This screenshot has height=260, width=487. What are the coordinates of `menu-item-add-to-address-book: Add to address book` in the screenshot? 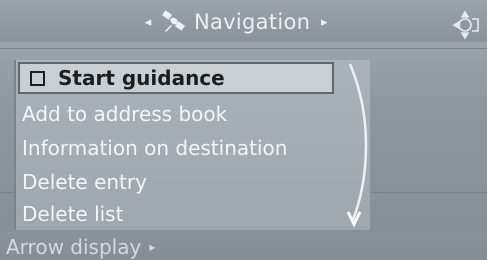 It's located at (124, 114).